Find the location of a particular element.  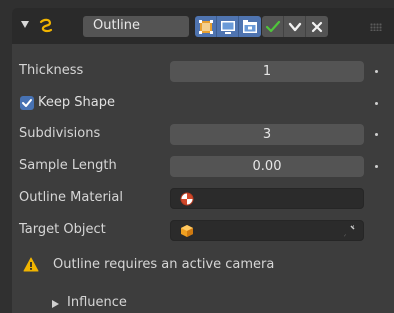

warning-icon is located at coordinates (31, 264).